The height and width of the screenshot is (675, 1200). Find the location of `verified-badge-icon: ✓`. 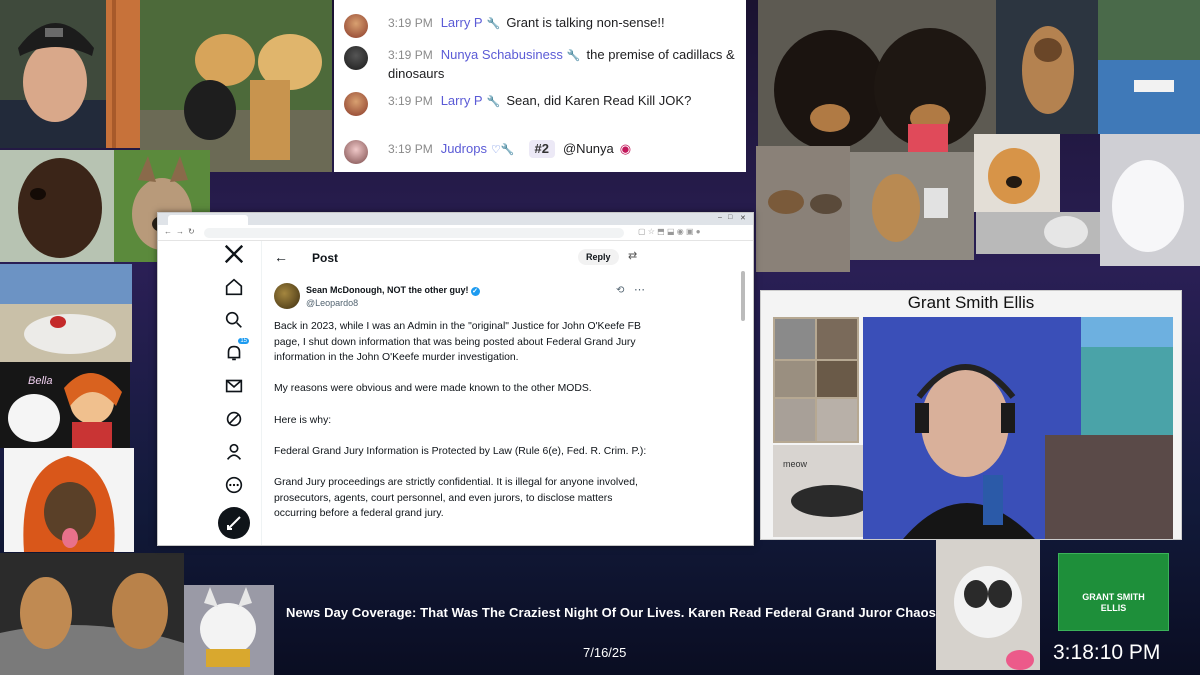

verified-badge-icon: ✓ is located at coordinates (475, 291).